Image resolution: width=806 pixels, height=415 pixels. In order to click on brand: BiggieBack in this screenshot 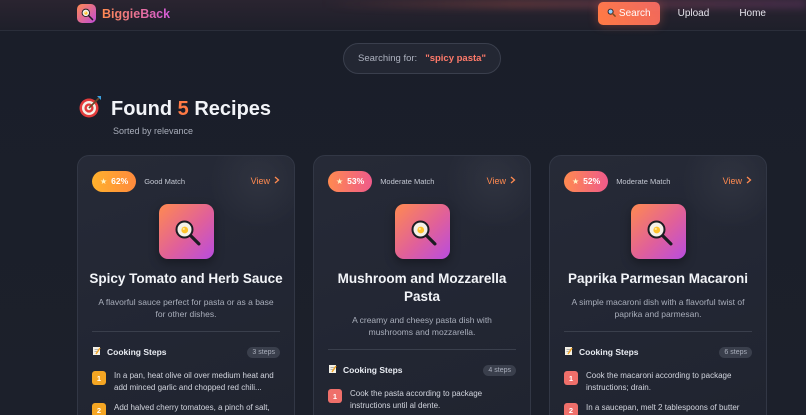, I will do `click(123, 13)`.